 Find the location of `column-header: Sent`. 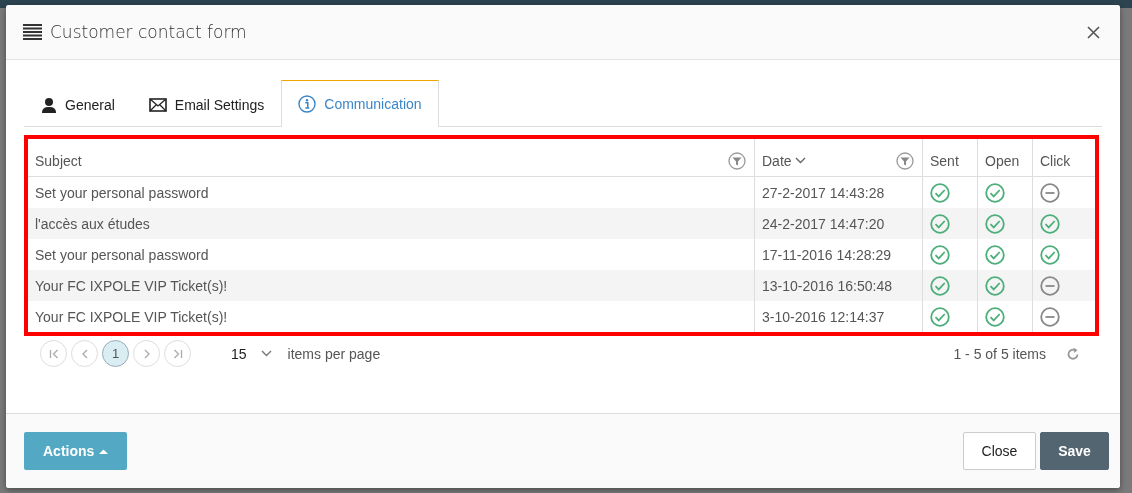

column-header: Sent is located at coordinates (950, 158).